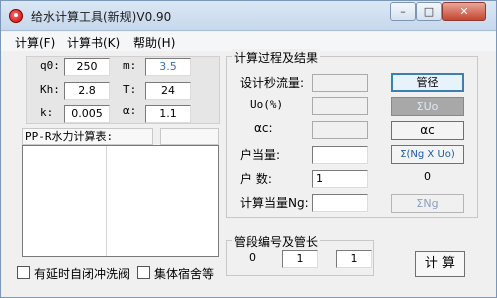  I want to click on sum-u0-button: ΣUo, so click(427, 106).